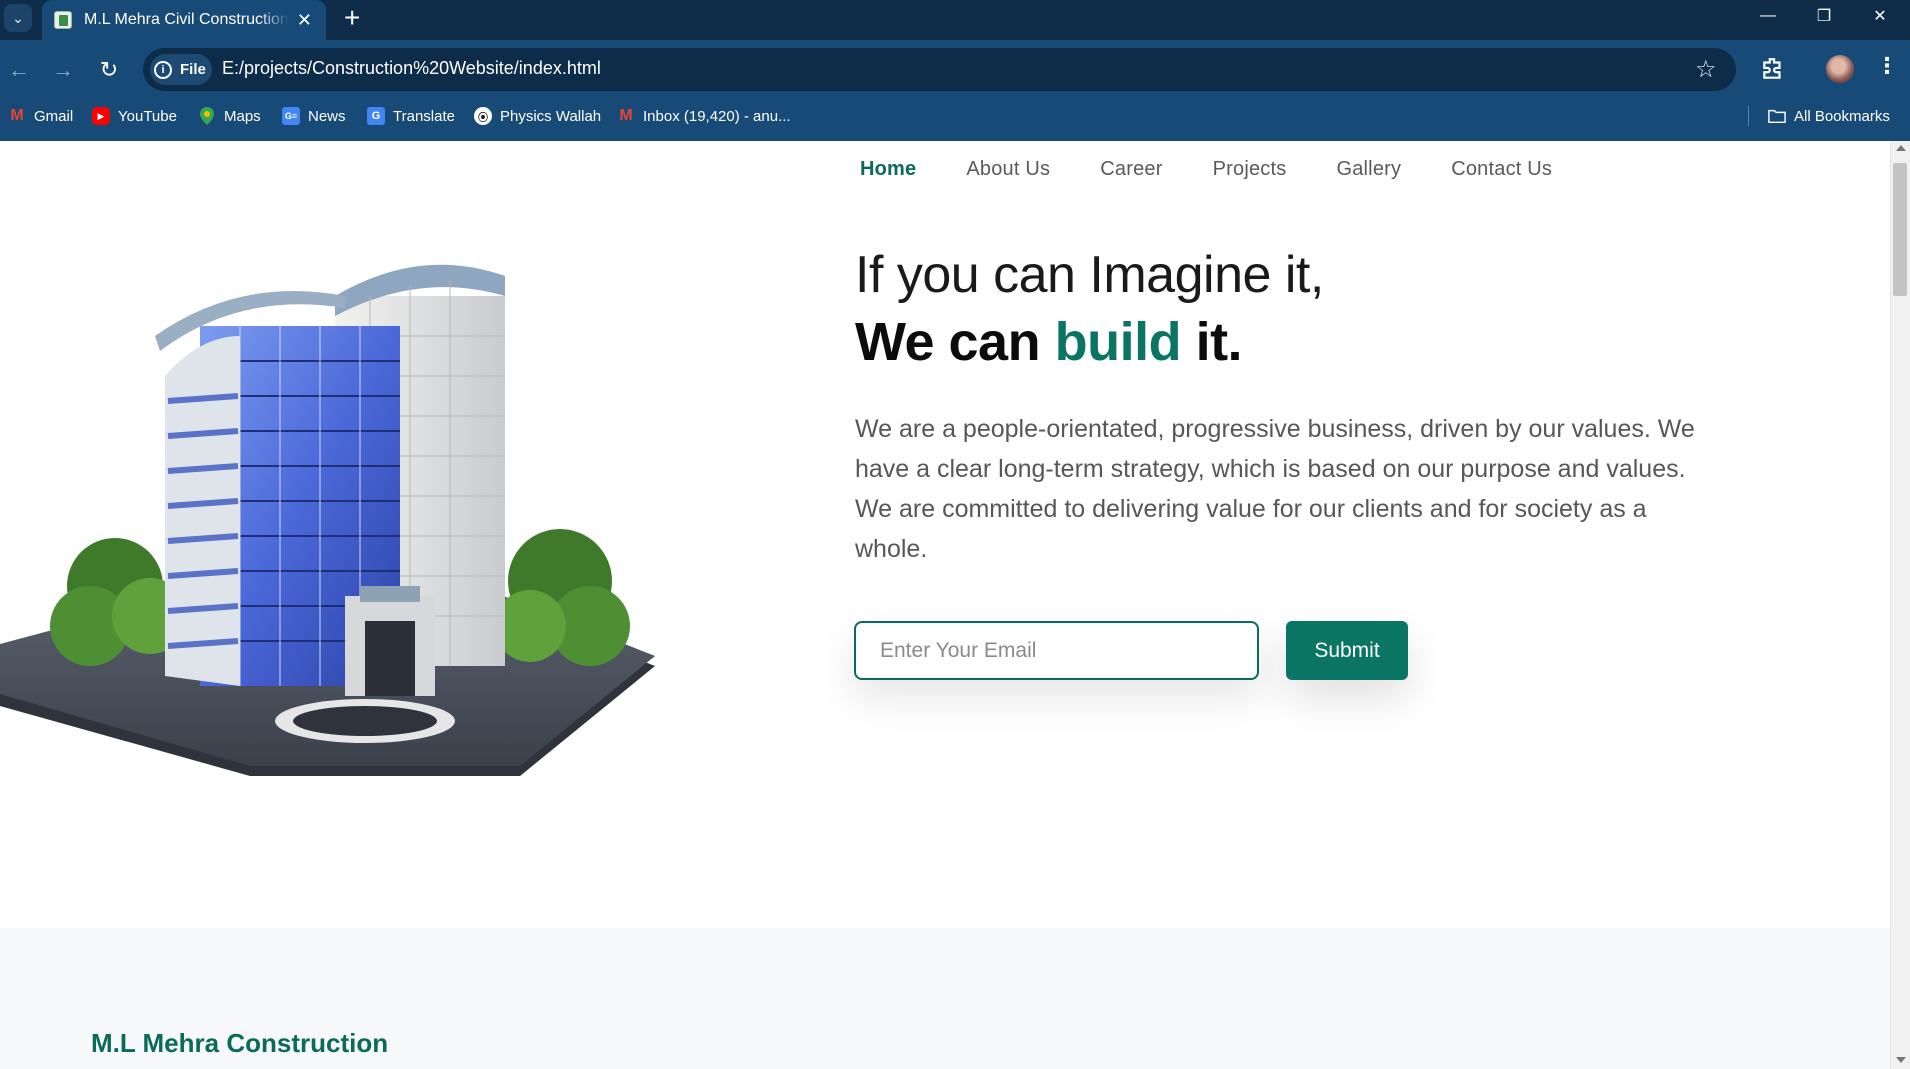 The height and width of the screenshot is (1069, 1910). I want to click on tab-title: M.L Mehra Civil Construction co, so click(186, 19).